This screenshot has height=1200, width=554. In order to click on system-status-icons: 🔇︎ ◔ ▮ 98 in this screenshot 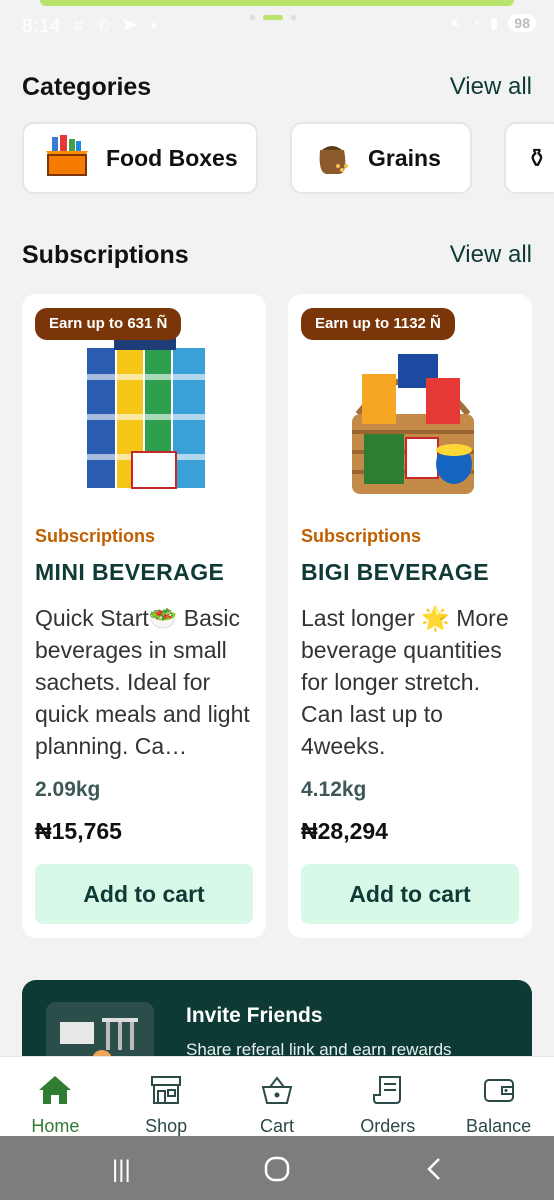, I will do `click(494, 23)`.